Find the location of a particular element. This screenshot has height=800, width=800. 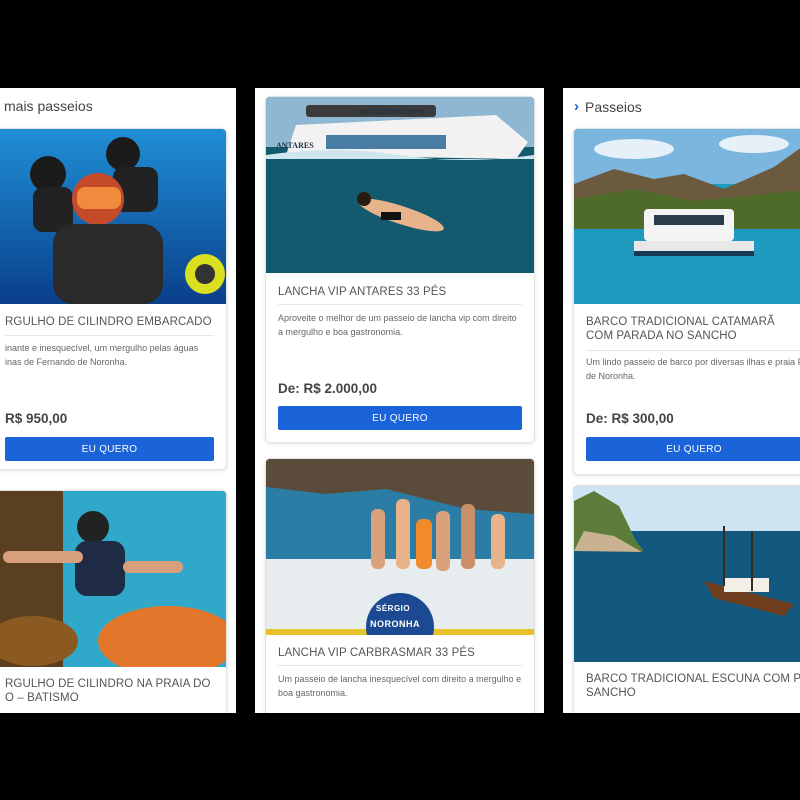

tour-photo: INSC 221001115-FN ANTARES is located at coordinates (400, 185).